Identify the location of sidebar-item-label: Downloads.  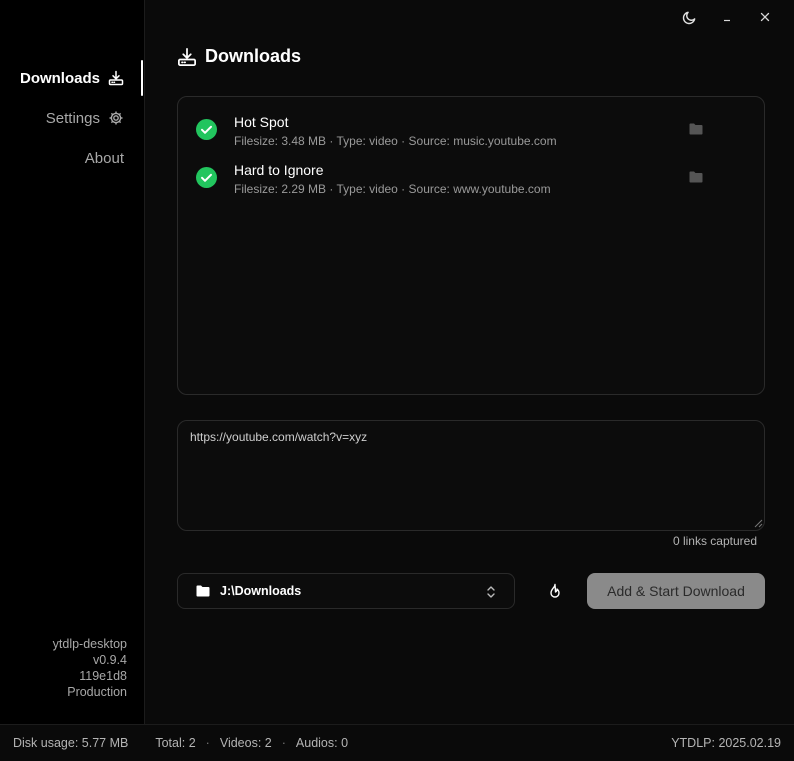
(59, 78).